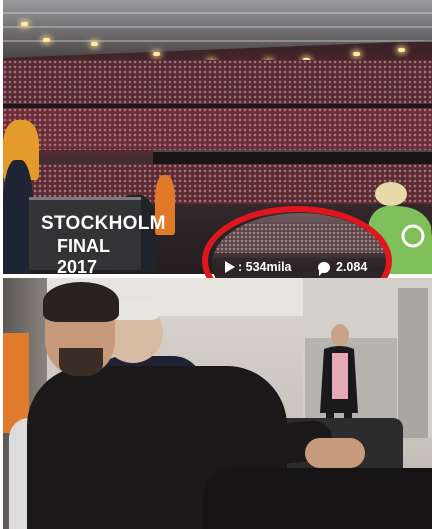 The height and width of the screenshot is (529, 432). Describe the element at coordinates (103, 223) in the screenshot. I see `sign-line1: STOCKHOLM` at that location.